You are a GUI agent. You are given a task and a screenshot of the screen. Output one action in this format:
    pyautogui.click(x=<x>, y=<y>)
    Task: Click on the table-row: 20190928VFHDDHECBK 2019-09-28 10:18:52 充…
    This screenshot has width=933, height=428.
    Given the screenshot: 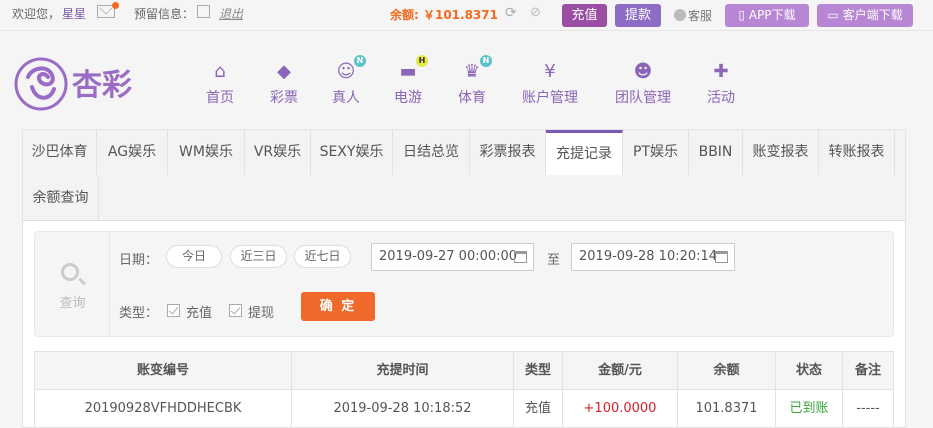 What is the action you would take?
    pyautogui.click(x=464, y=409)
    